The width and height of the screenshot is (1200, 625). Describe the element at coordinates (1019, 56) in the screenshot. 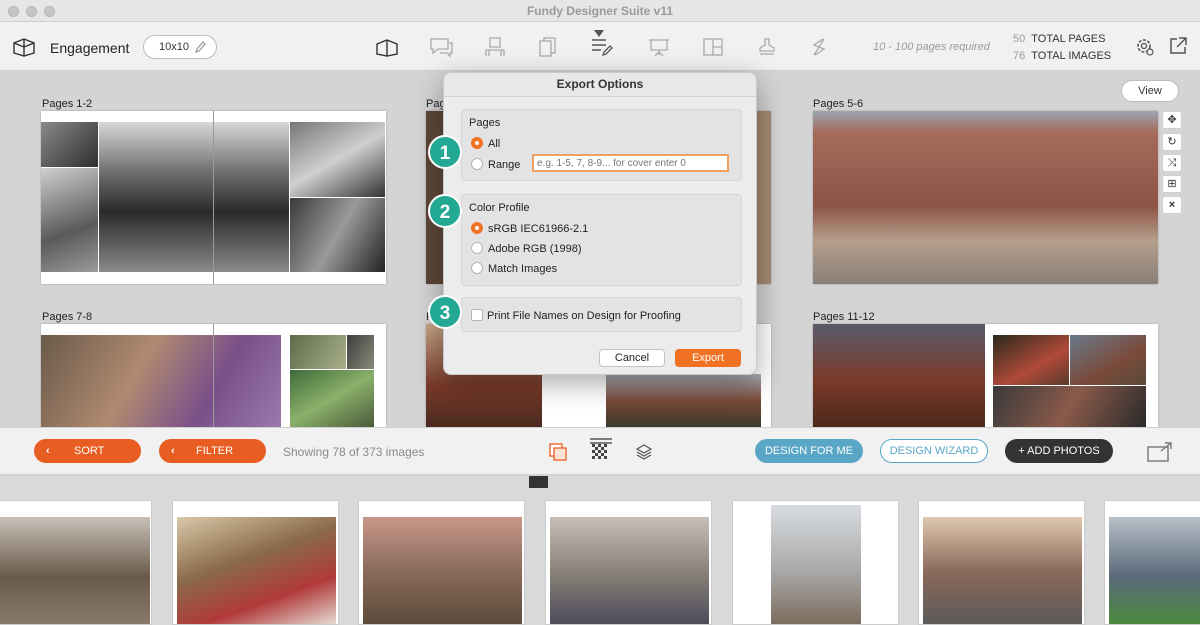

I see `total-images-count: 76` at that location.